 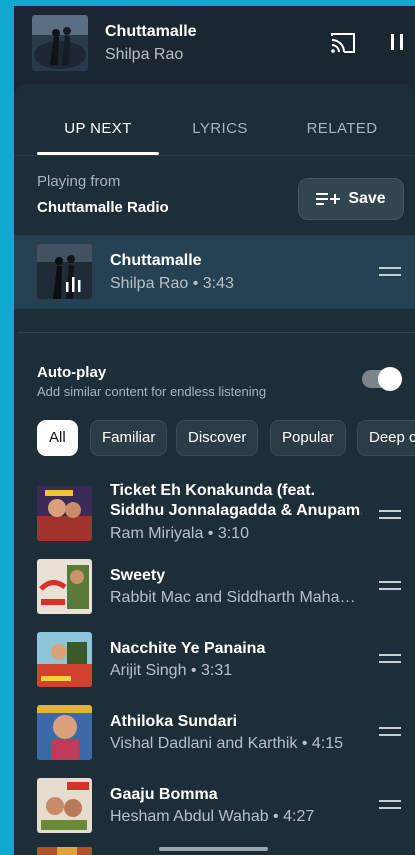 What do you see at coordinates (138, 575) in the screenshot?
I see `track-title: Sweety` at bounding box center [138, 575].